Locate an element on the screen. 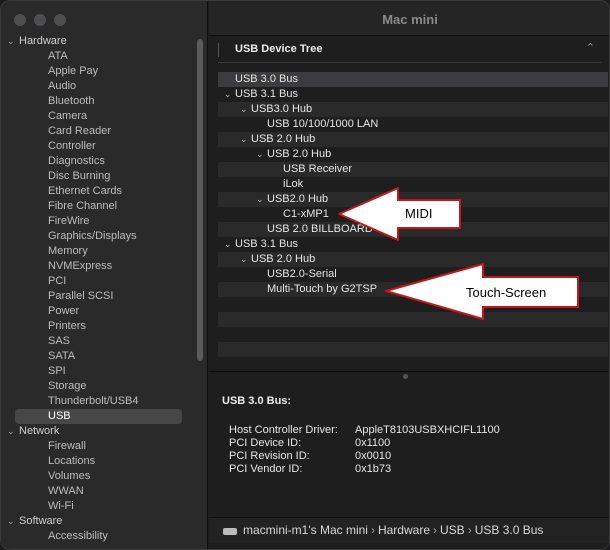 The width and height of the screenshot is (610, 550). sidebar-group: ⌄ Hardware is located at coordinates (98, 41).